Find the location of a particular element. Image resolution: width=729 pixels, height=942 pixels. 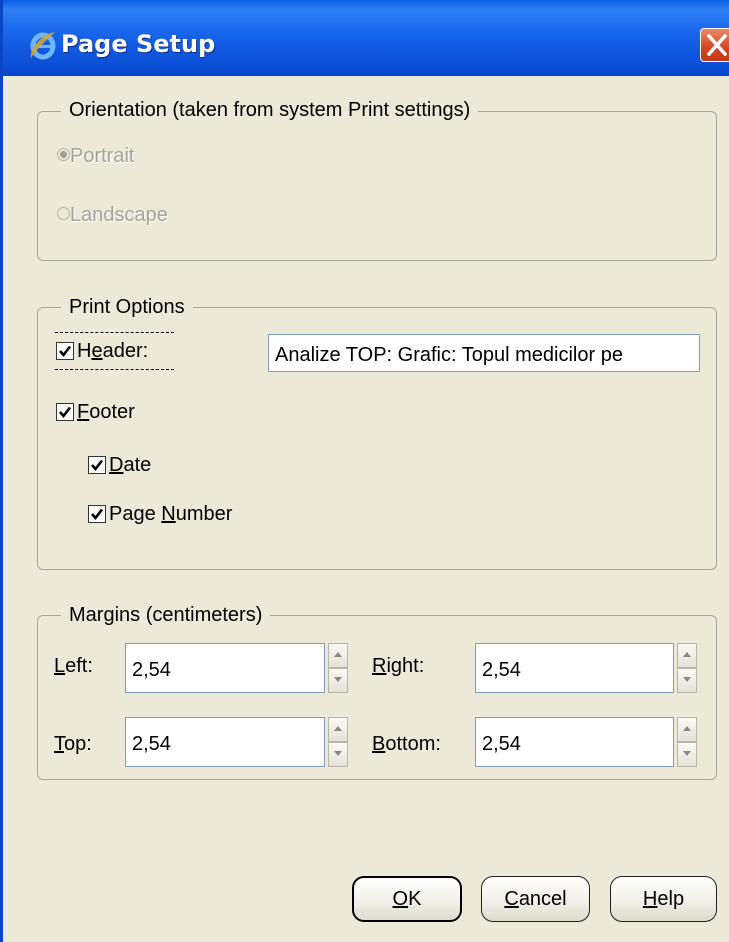

orientation-group is located at coordinates (377, 186).